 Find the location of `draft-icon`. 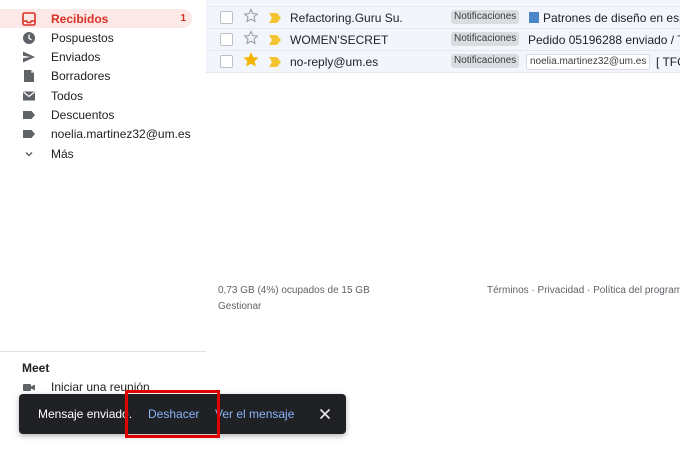

draft-icon is located at coordinates (29, 76).